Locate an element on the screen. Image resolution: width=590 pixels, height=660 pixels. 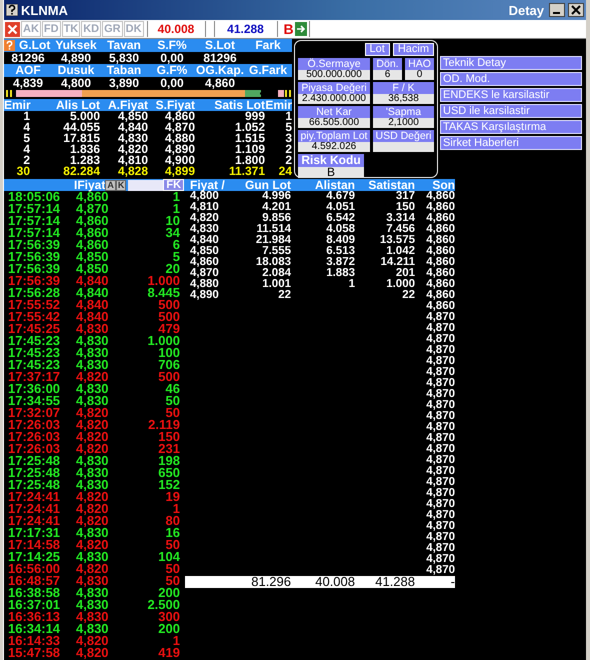
table-cell-text: 0,00 is located at coordinates (172, 82).